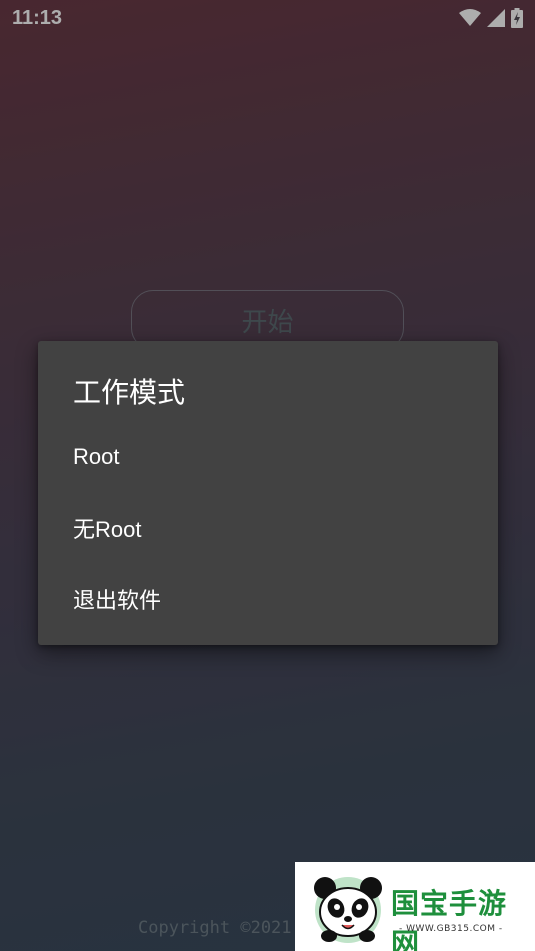  What do you see at coordinates (451, 929) in the screenshot?
I see `watermark-site-url: - WWW.GB315.COM -` at bounding box center [451, 929].